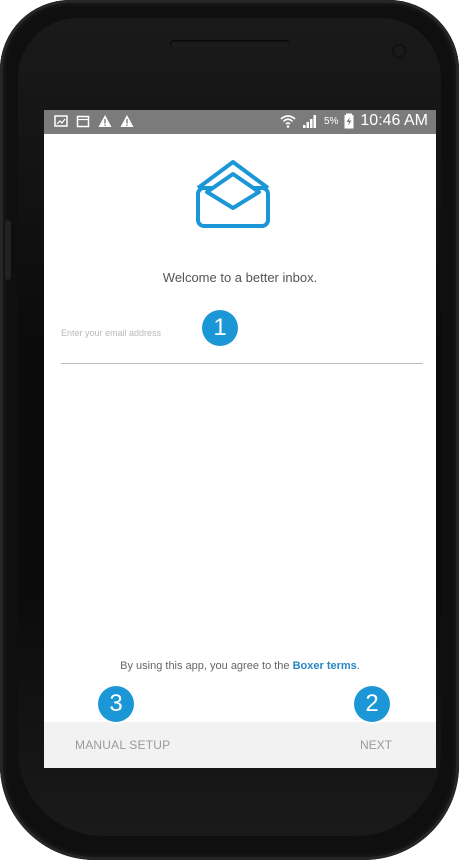 This screenshot has height=860, width=459. Describe the element at coordinates (242, 333) in the screenshot. I see `email-field` at that location.